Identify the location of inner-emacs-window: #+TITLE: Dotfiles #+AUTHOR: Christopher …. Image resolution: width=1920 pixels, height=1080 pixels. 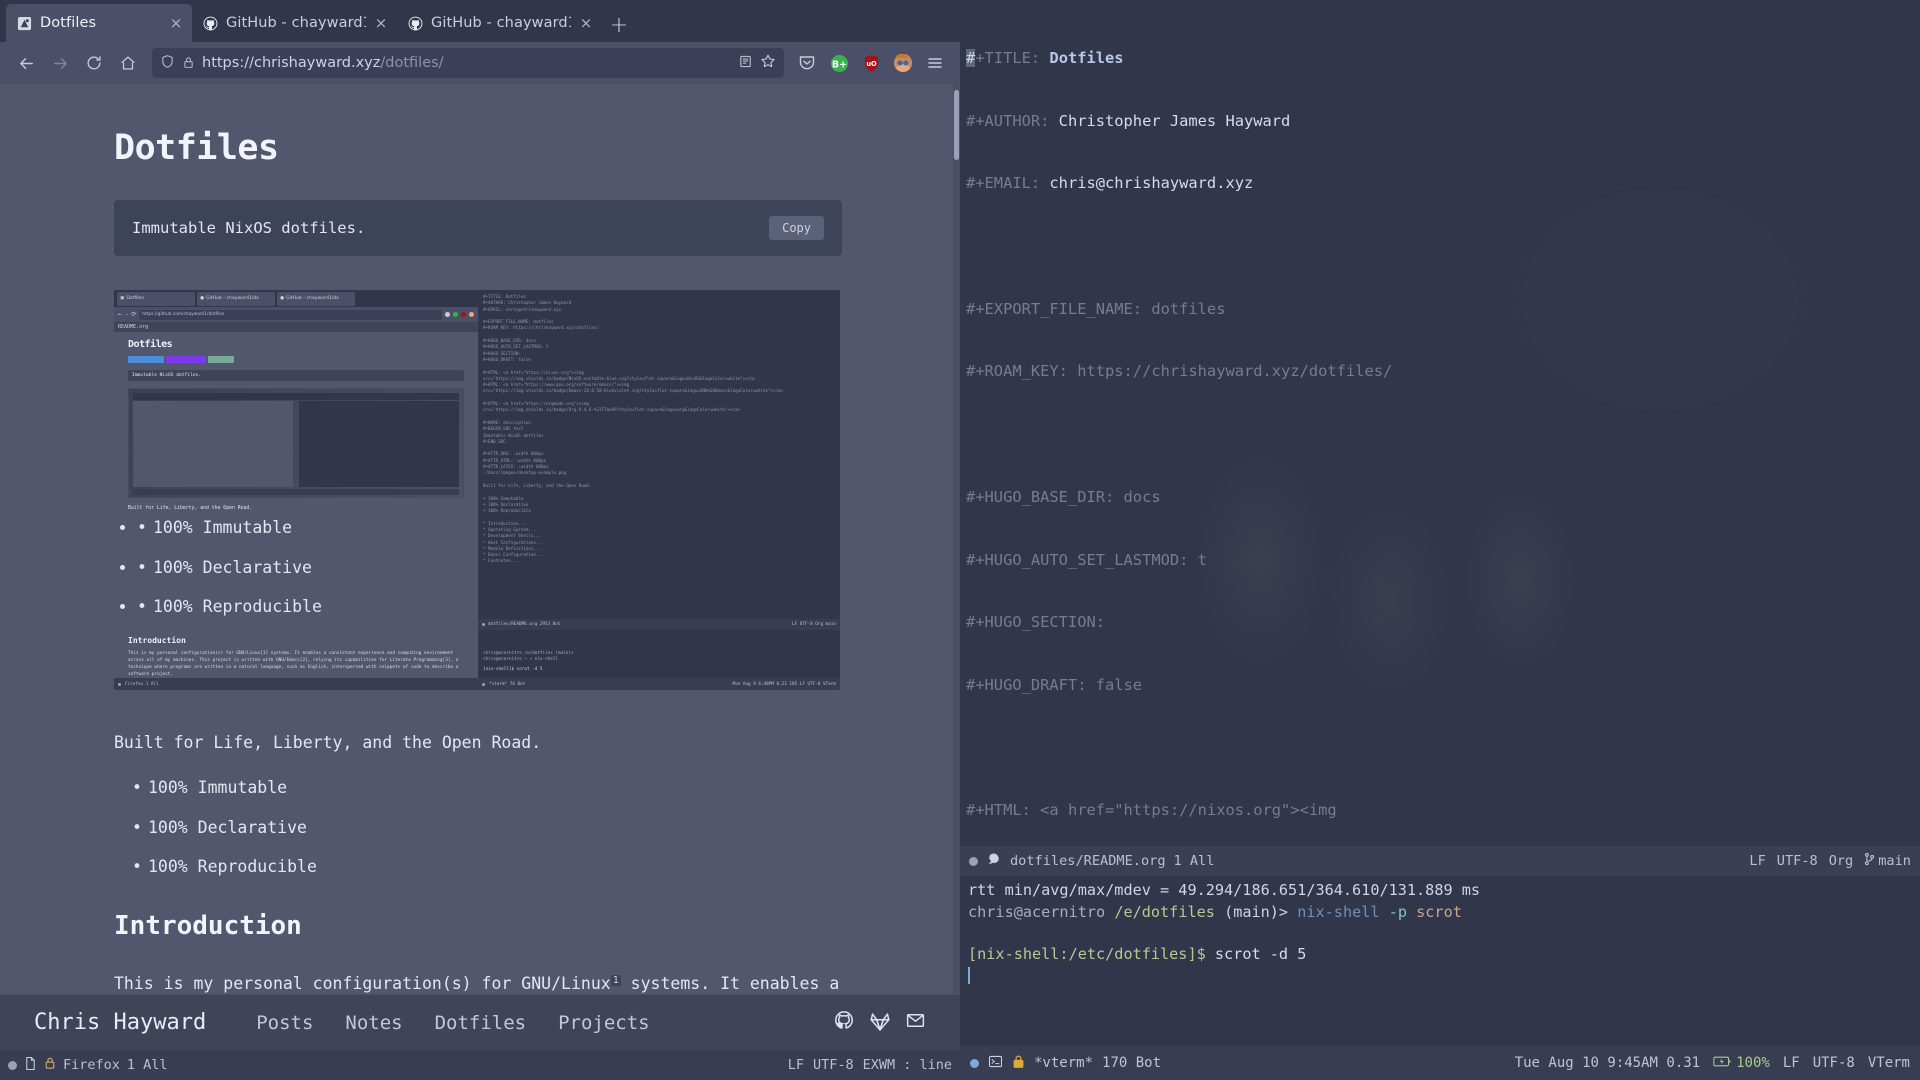
(659, 490).